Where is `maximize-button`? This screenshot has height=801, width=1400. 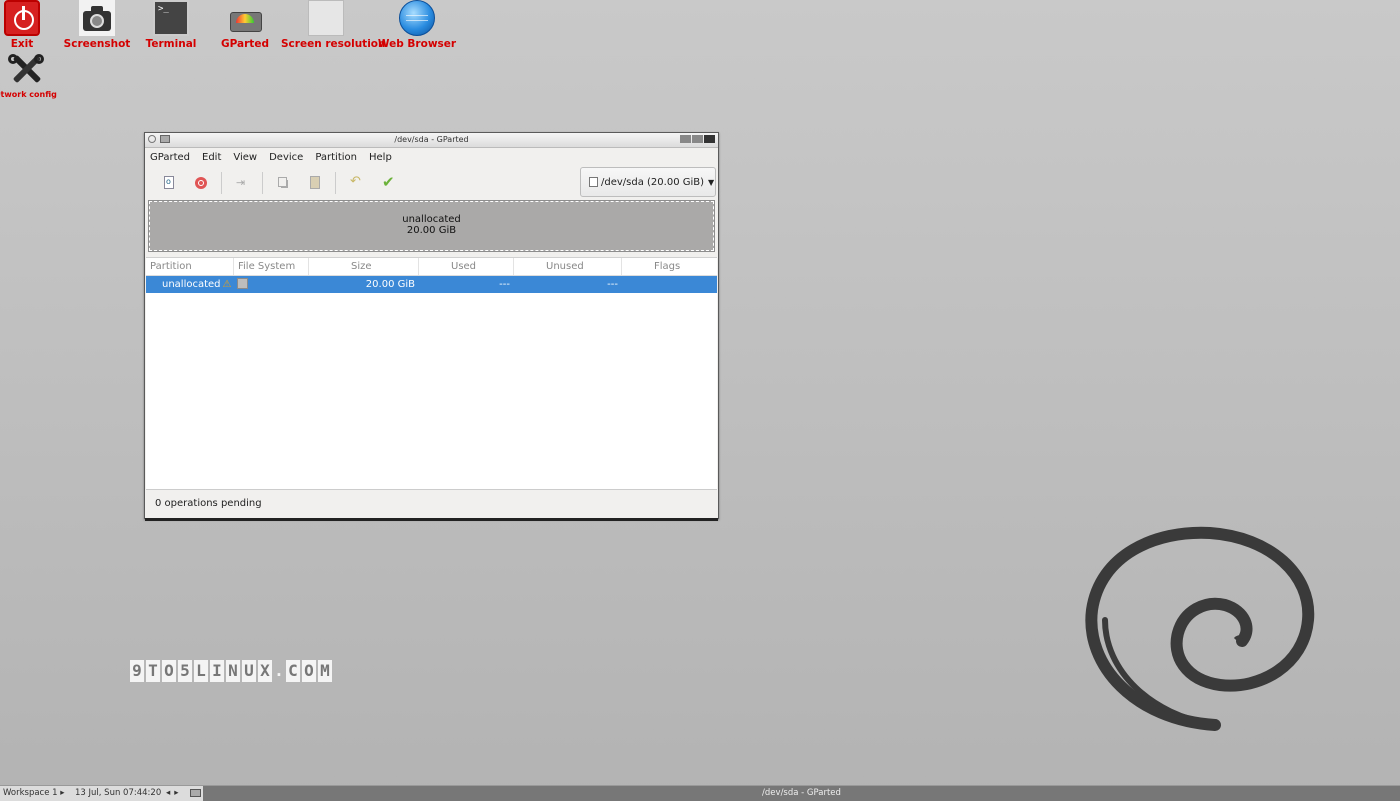 maximize-button is located at coordinates (697, 139).